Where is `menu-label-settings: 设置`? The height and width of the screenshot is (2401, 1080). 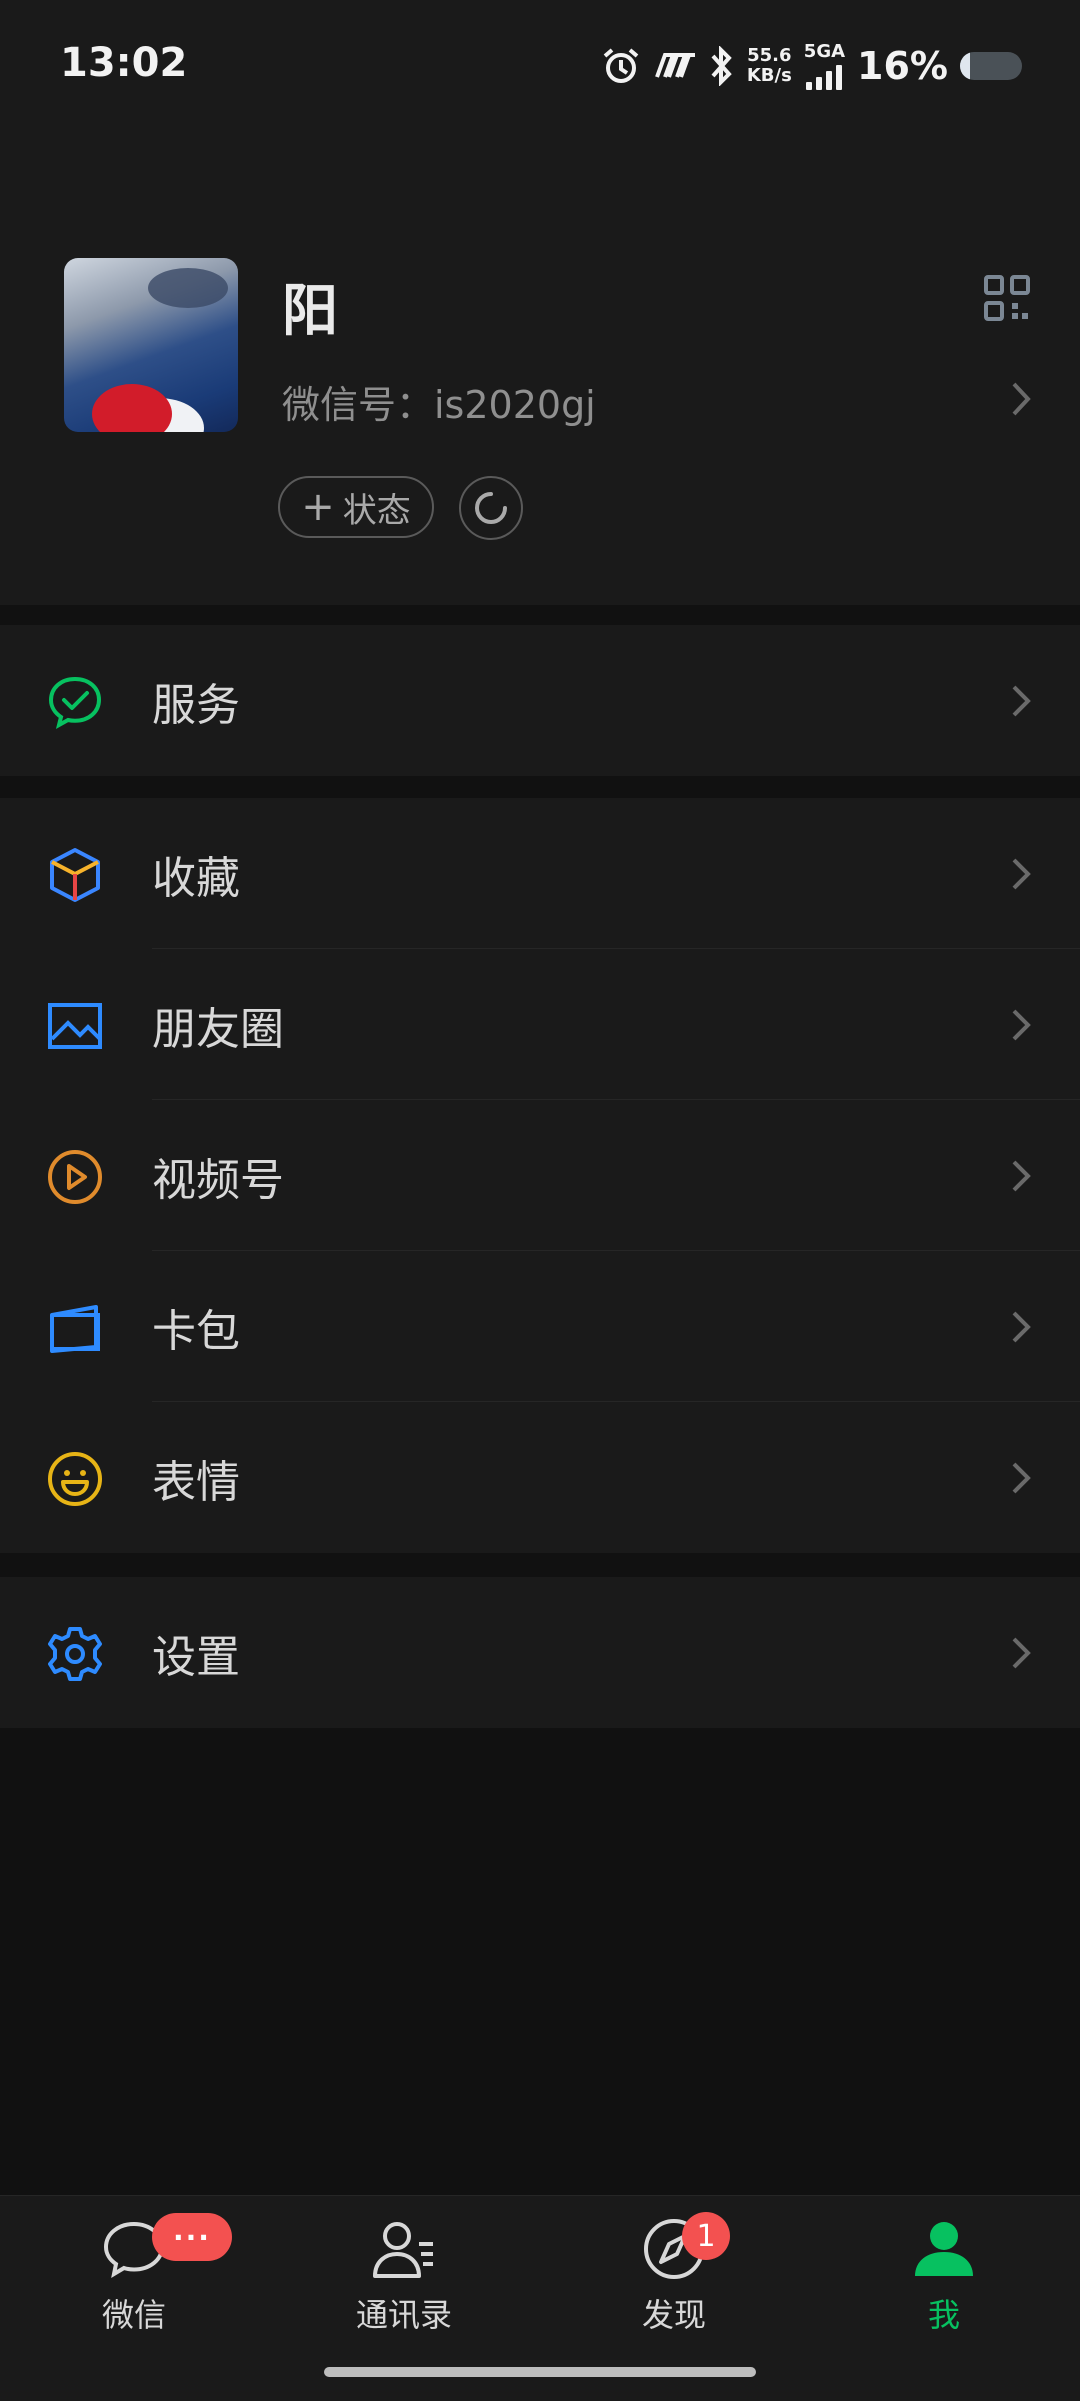
menu-label-settings: 设置 is located at coordinates (196, 1657).